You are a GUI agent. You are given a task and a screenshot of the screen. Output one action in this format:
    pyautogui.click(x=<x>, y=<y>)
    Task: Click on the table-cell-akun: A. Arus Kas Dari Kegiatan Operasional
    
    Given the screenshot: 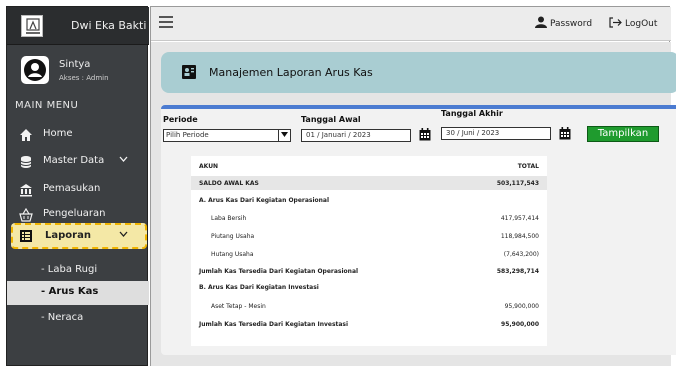 What is the action you would take?
    pyautogui.click(x=264, y=200)
    